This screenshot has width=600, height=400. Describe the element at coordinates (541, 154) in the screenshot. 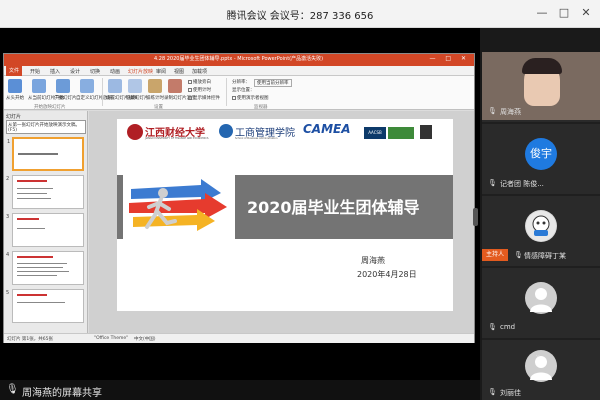

I see `avatar: 俊宇` at that location.